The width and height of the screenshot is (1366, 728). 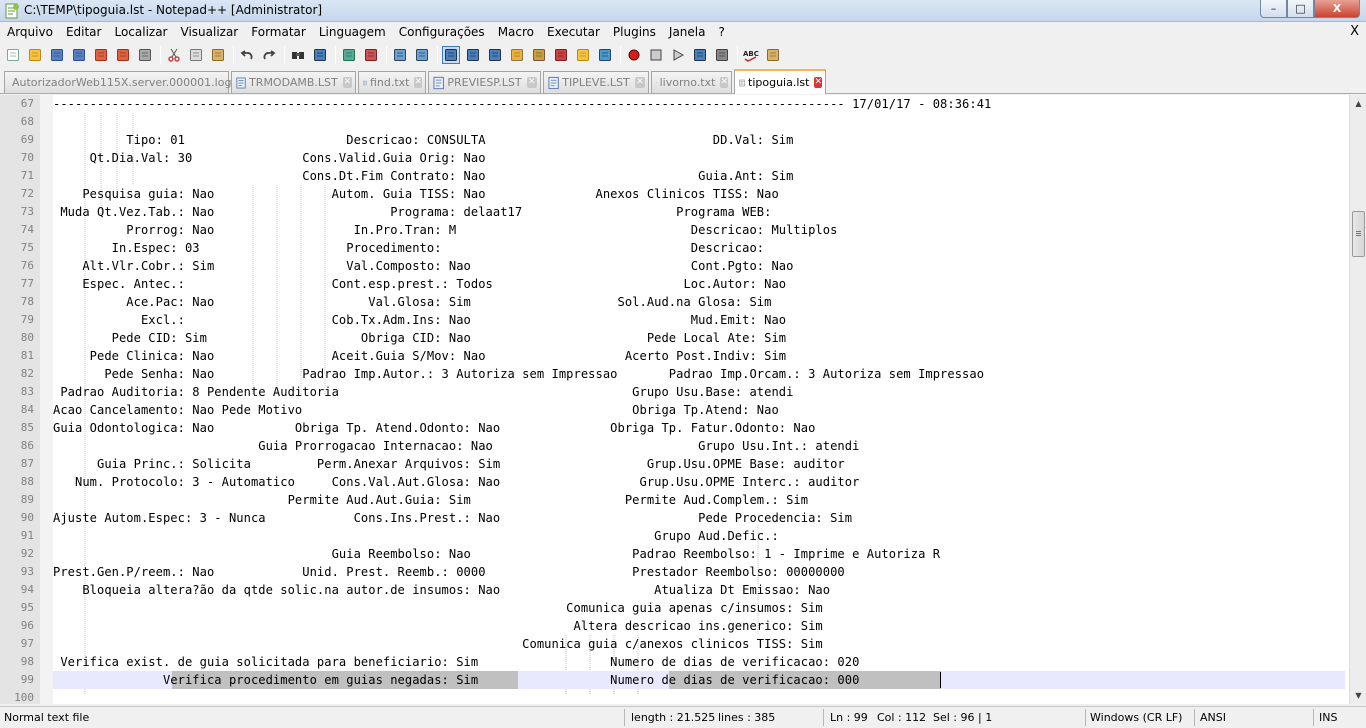 What do you see at coordinates (672, 536) in the screenshot?
I see `editor-line: 91 Grupo Aud.Defic.:` at bounding box center [672, 536].